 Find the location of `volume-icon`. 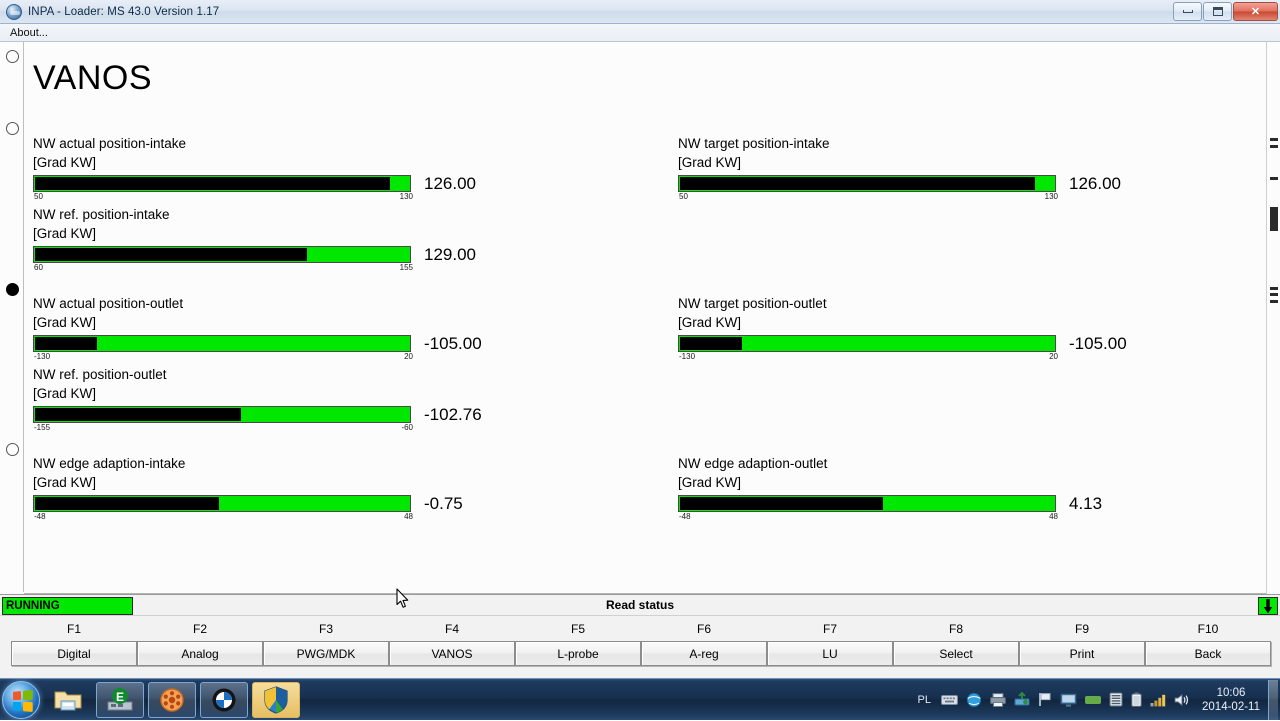

volume-icon is located at coordinates (1182, 700).